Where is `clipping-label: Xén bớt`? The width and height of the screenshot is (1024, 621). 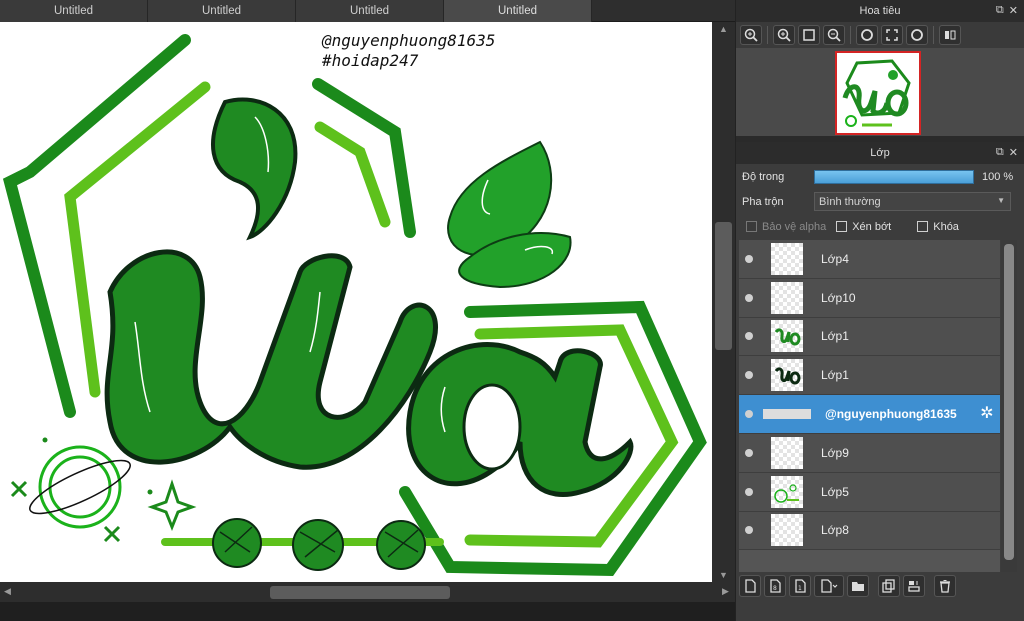
clipping-label: Xén bớt is located at coordinates (872, 226).